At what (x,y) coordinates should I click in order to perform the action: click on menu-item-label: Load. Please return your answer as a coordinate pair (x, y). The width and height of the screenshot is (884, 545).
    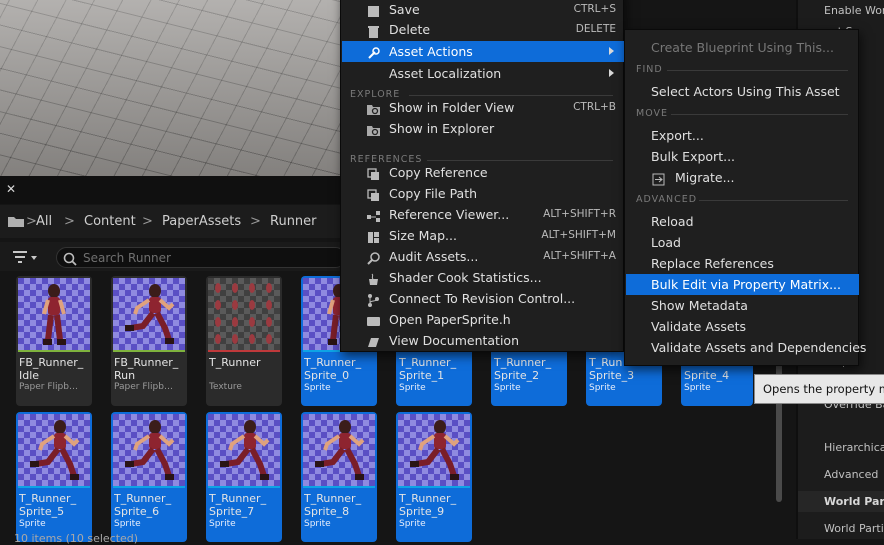
    Looking at the image, I should click on (666, 242).